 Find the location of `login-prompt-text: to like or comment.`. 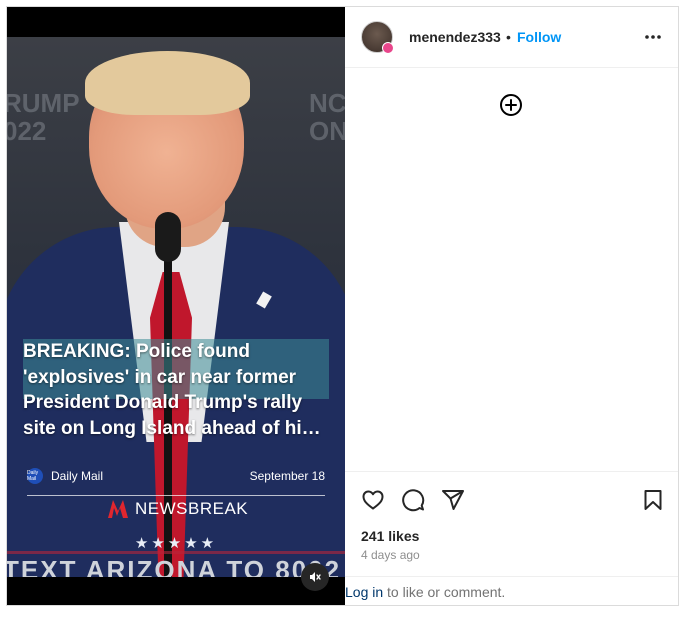

login-prompt-text: to like or comment. is located at coordinates (444, 592).